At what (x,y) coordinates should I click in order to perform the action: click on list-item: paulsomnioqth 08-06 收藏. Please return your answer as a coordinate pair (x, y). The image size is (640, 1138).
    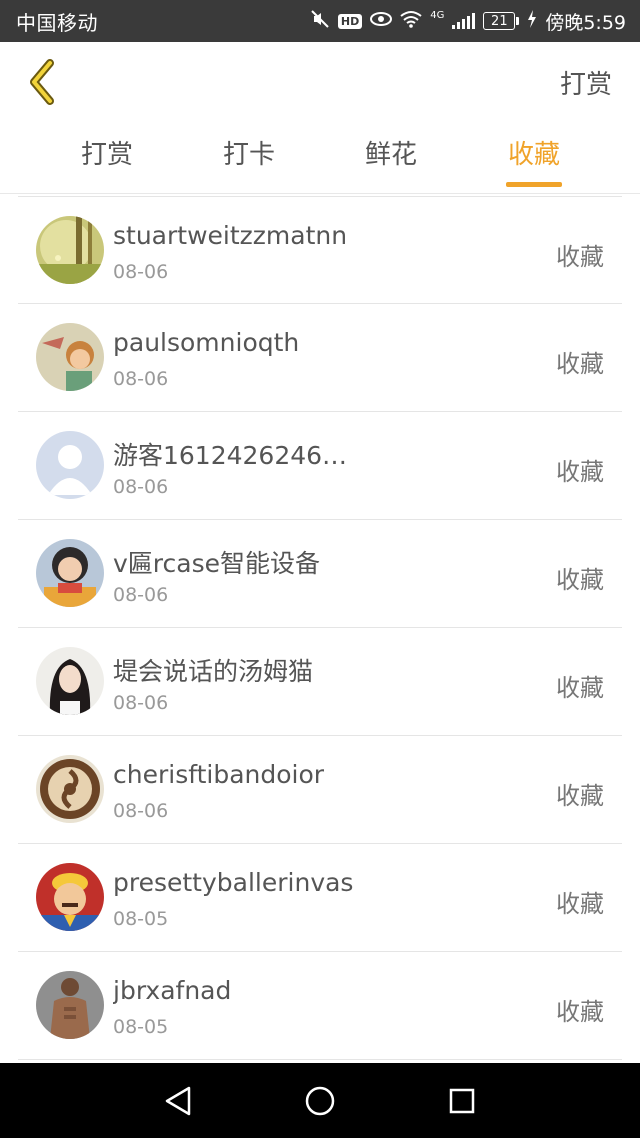
    Looking at the image, I should click on (320, 358).